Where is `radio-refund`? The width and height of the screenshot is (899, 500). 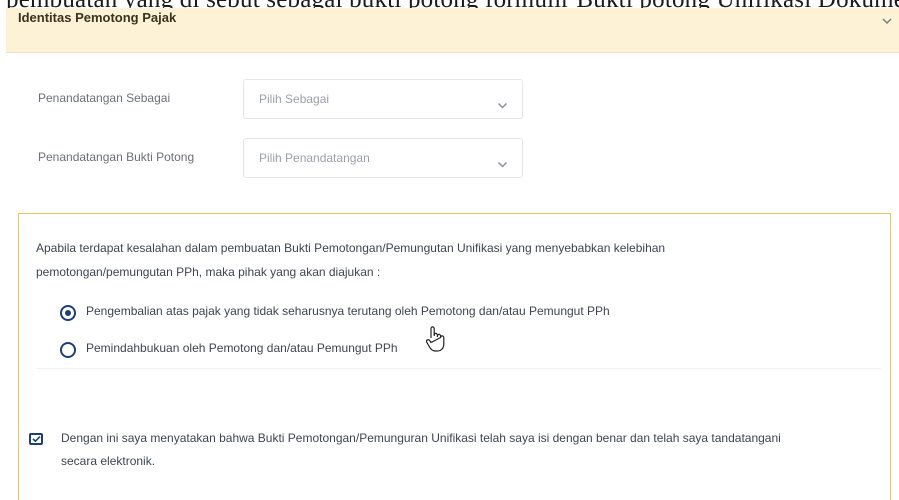
radio-refund is located at coordinates (68, 313).